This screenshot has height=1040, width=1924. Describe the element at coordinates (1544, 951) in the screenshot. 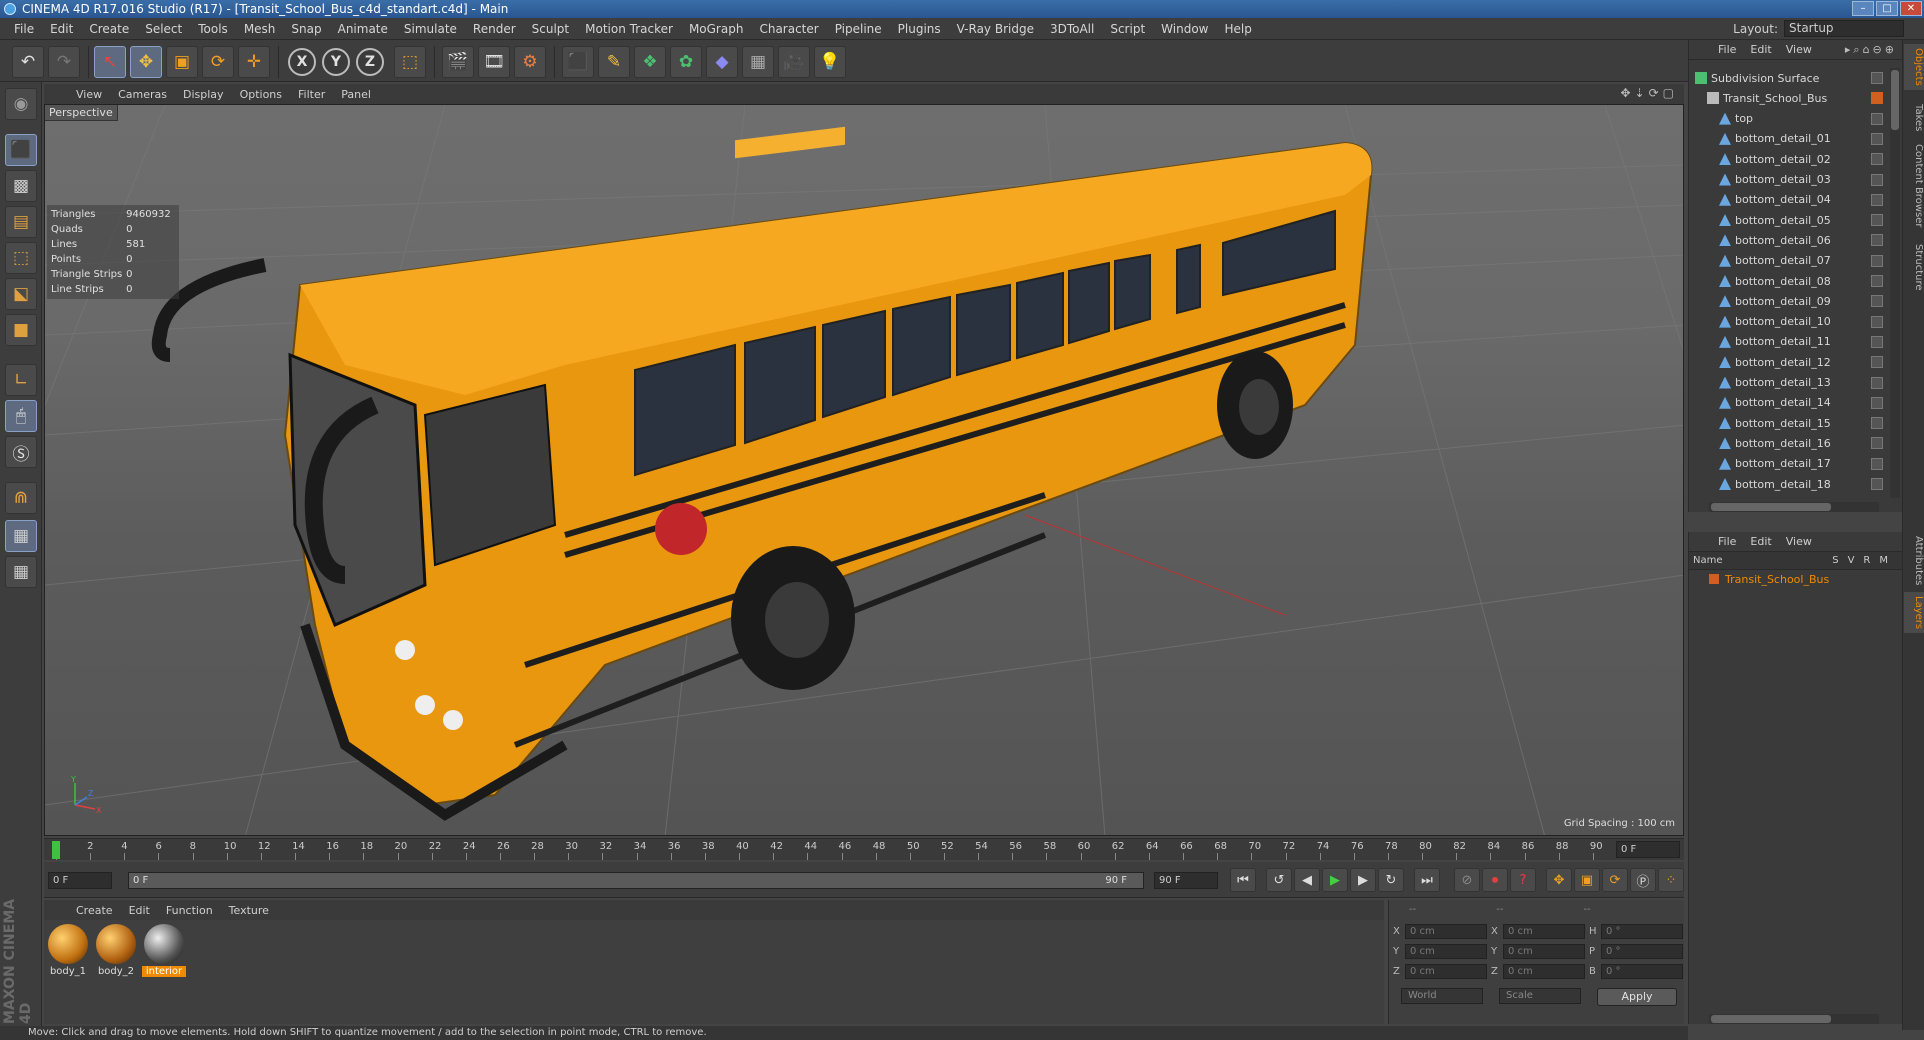

I see `size-y-field: 0 cm` at that location.